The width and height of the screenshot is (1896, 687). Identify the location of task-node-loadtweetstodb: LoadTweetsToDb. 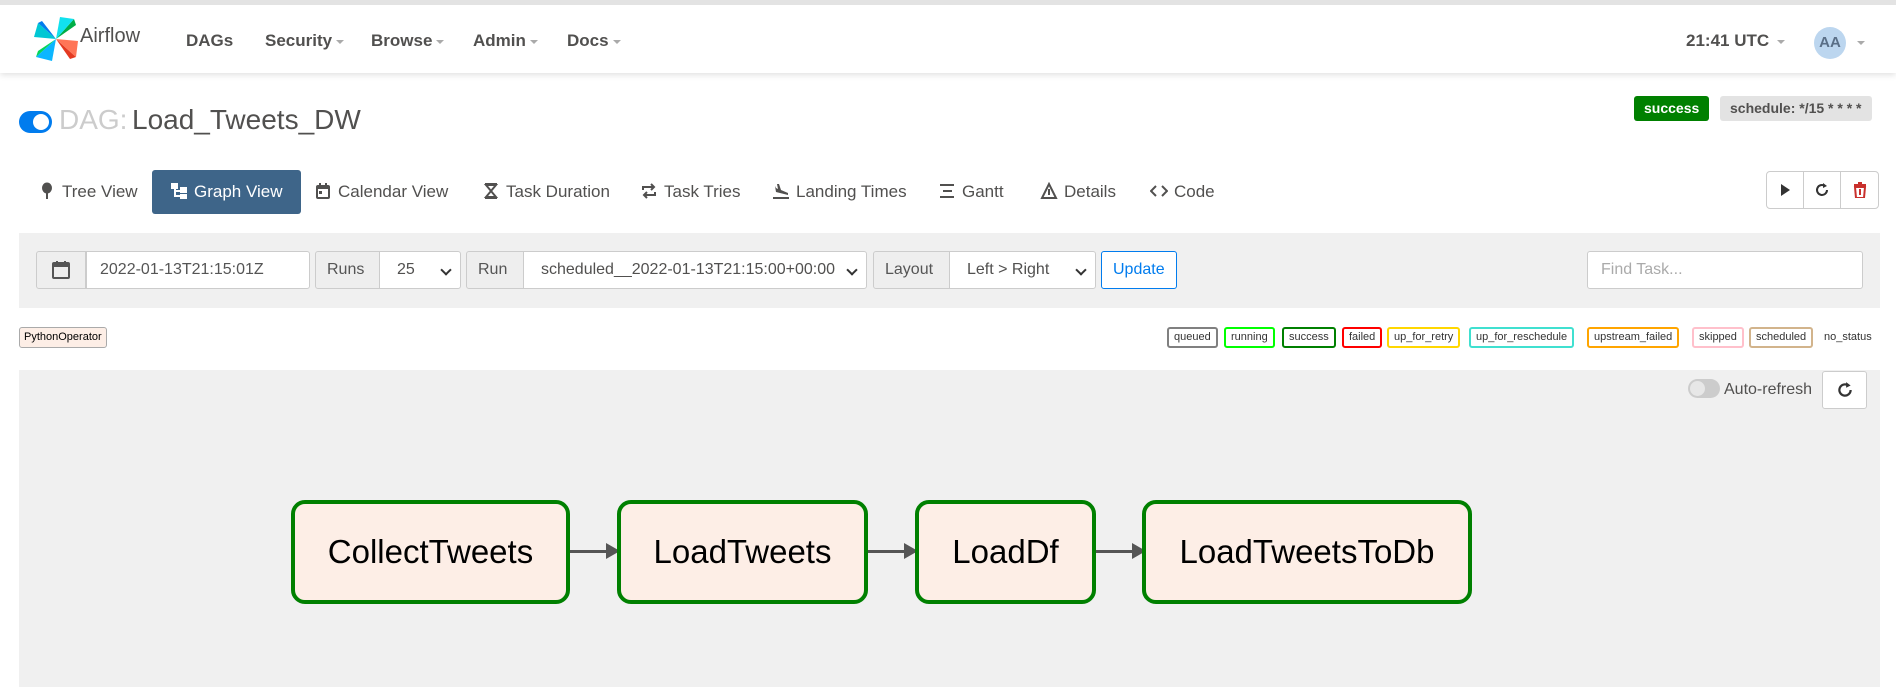
(1307, 552).